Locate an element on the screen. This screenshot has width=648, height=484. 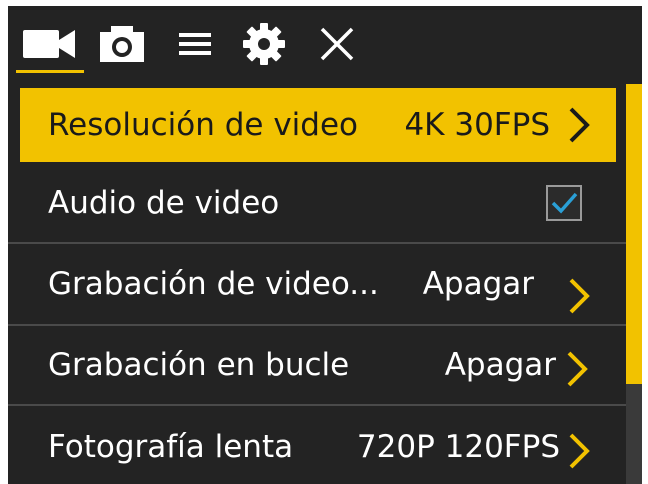
tab-list is located at coordinates (195, 44).